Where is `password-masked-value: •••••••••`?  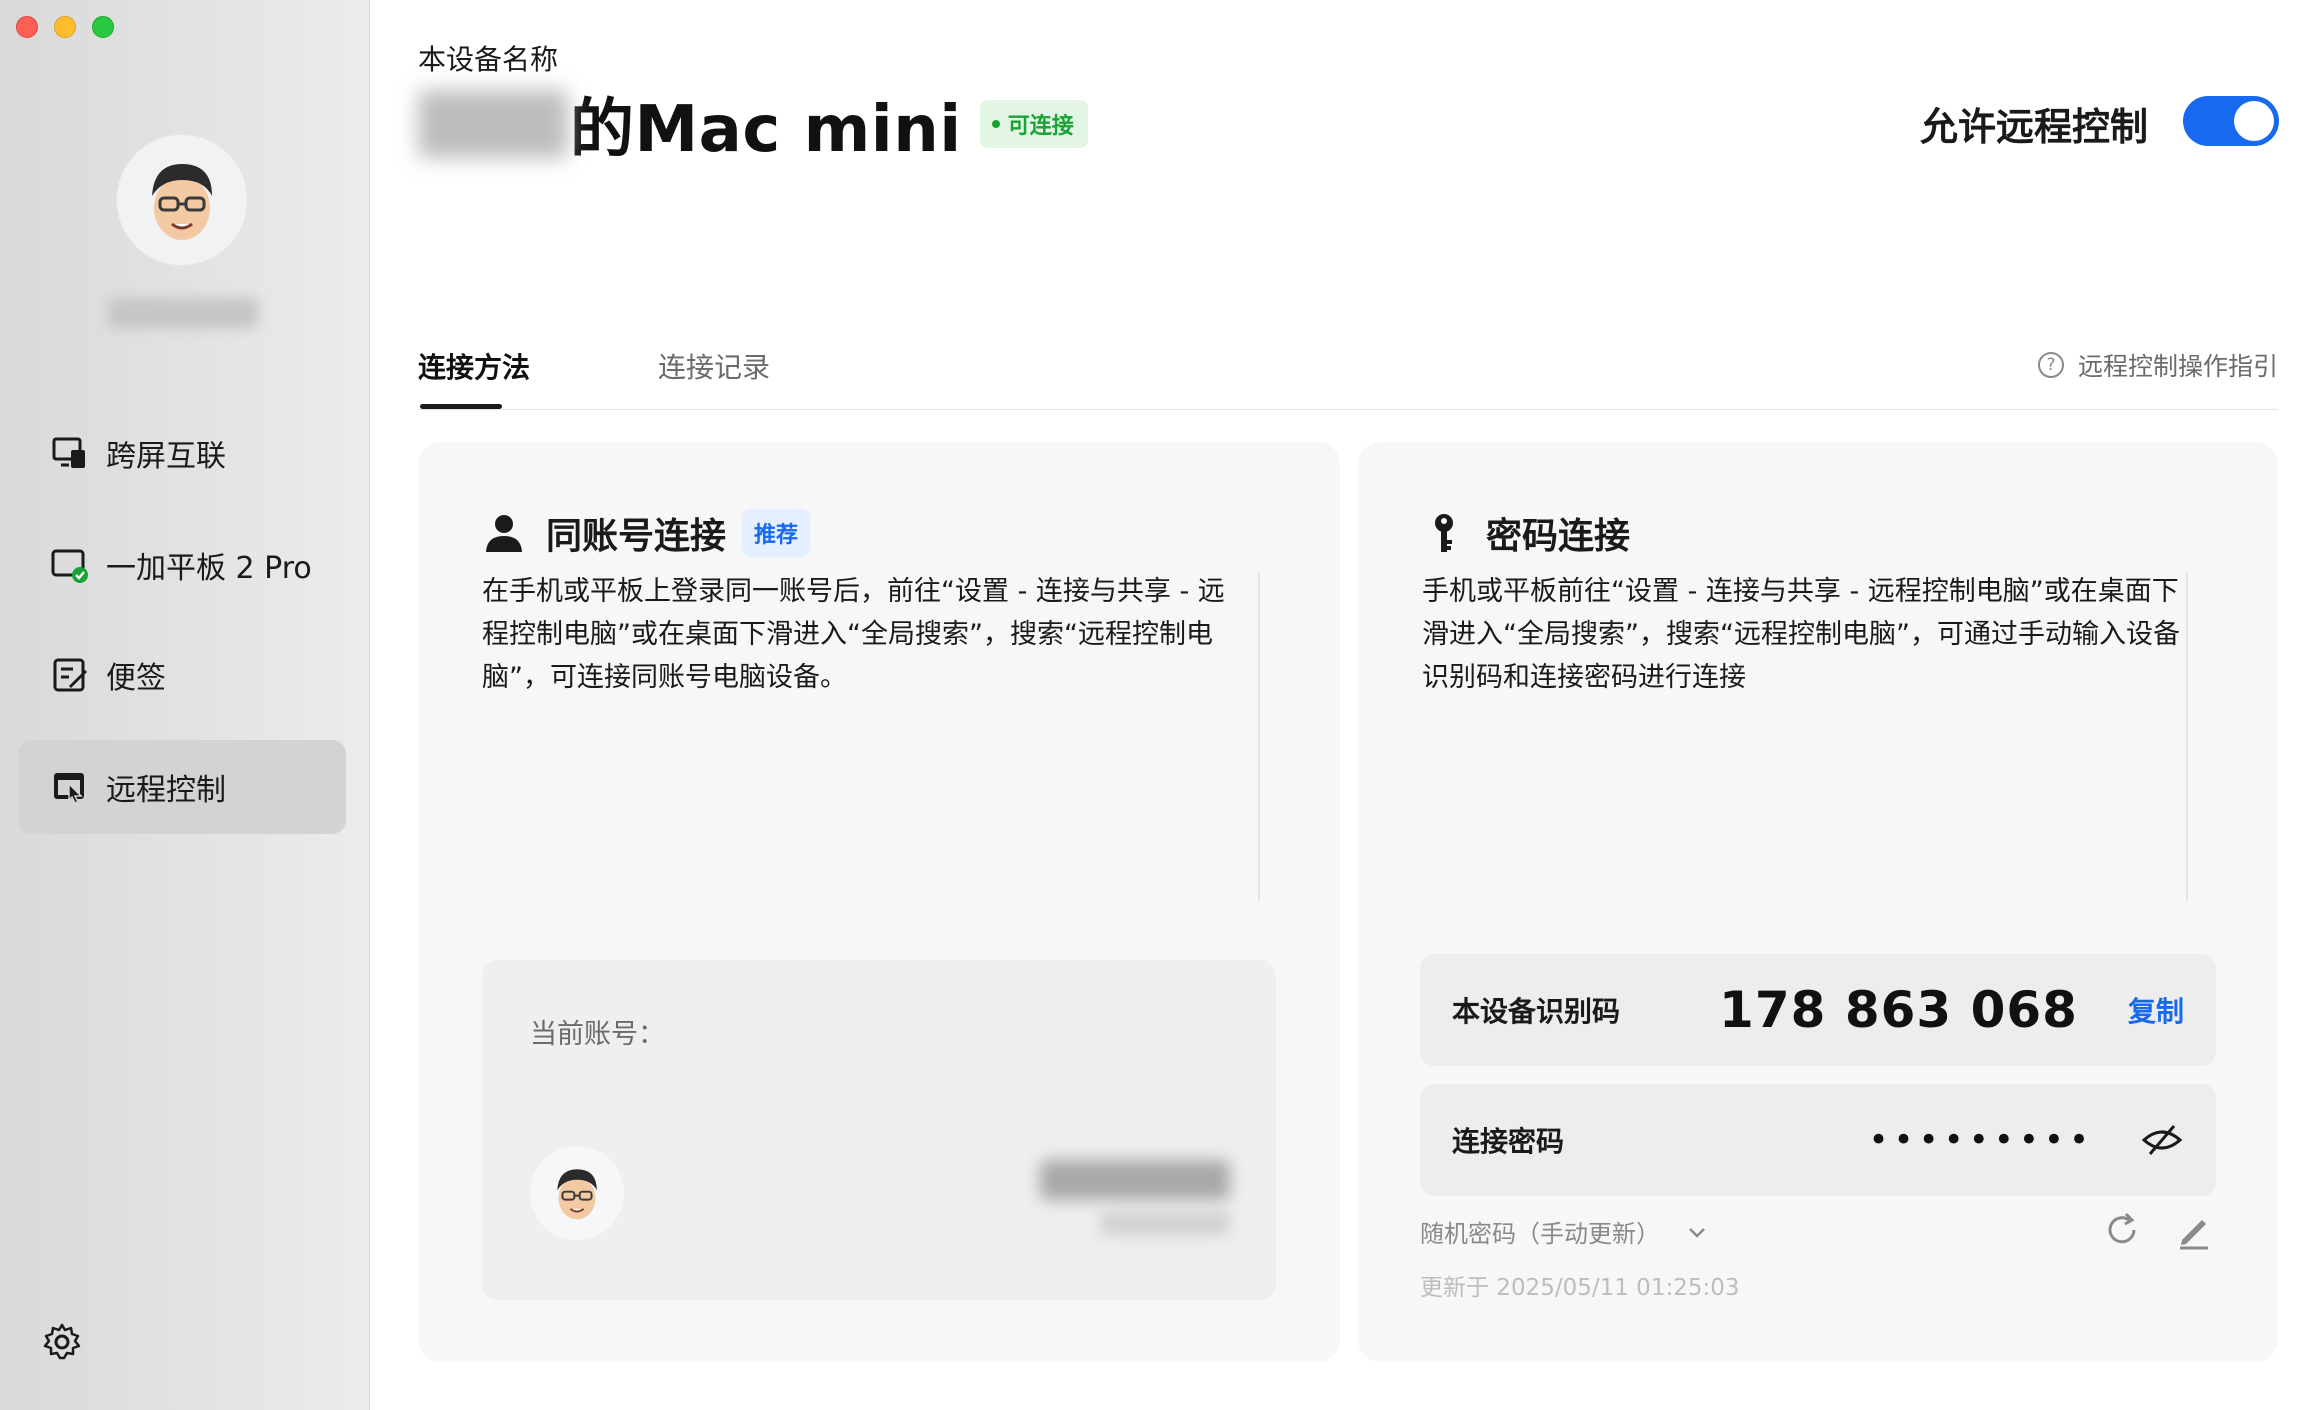
password-masked-value: ••••••••• is located at coordinates (1981, 1140).